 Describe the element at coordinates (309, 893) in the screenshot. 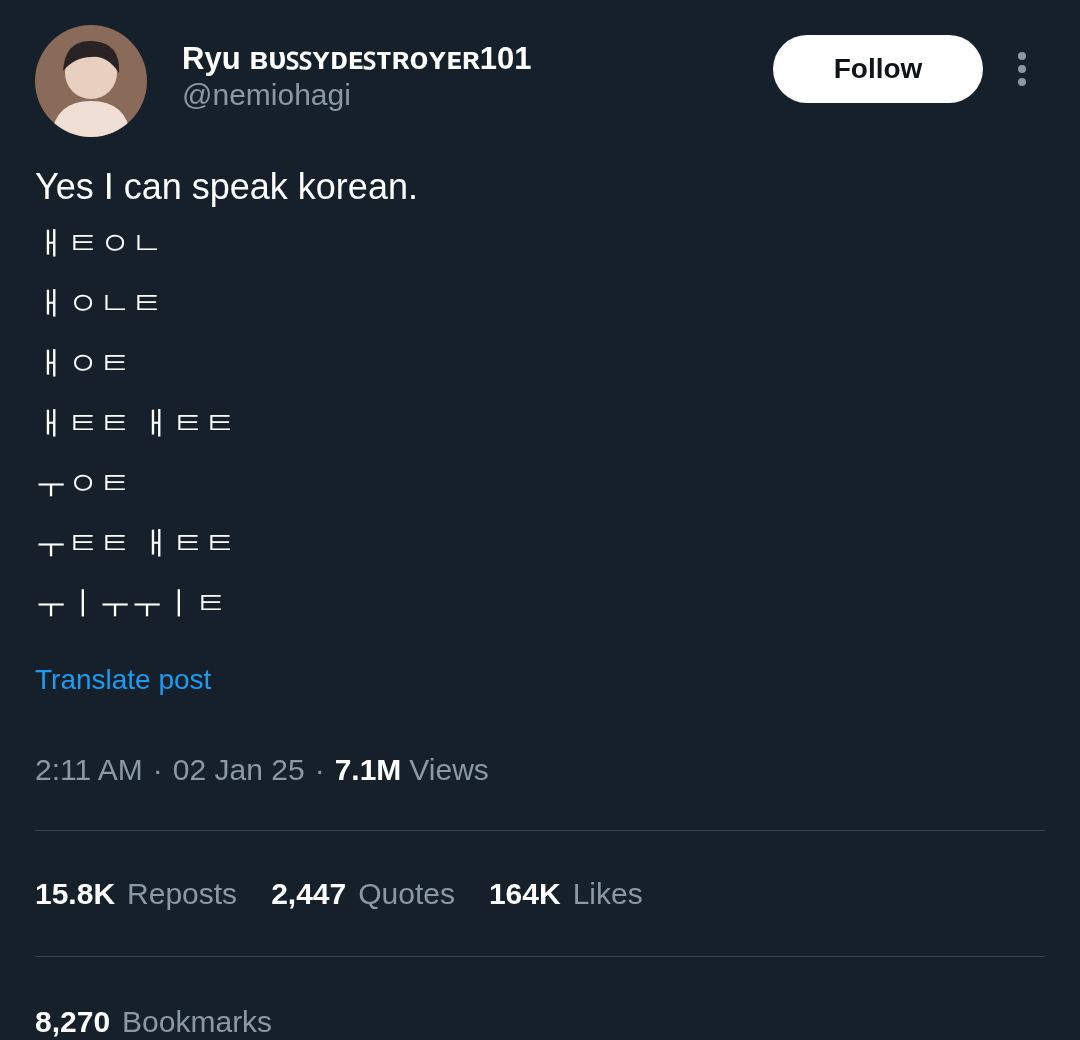

I see `stat-count: 2,447` at that location.